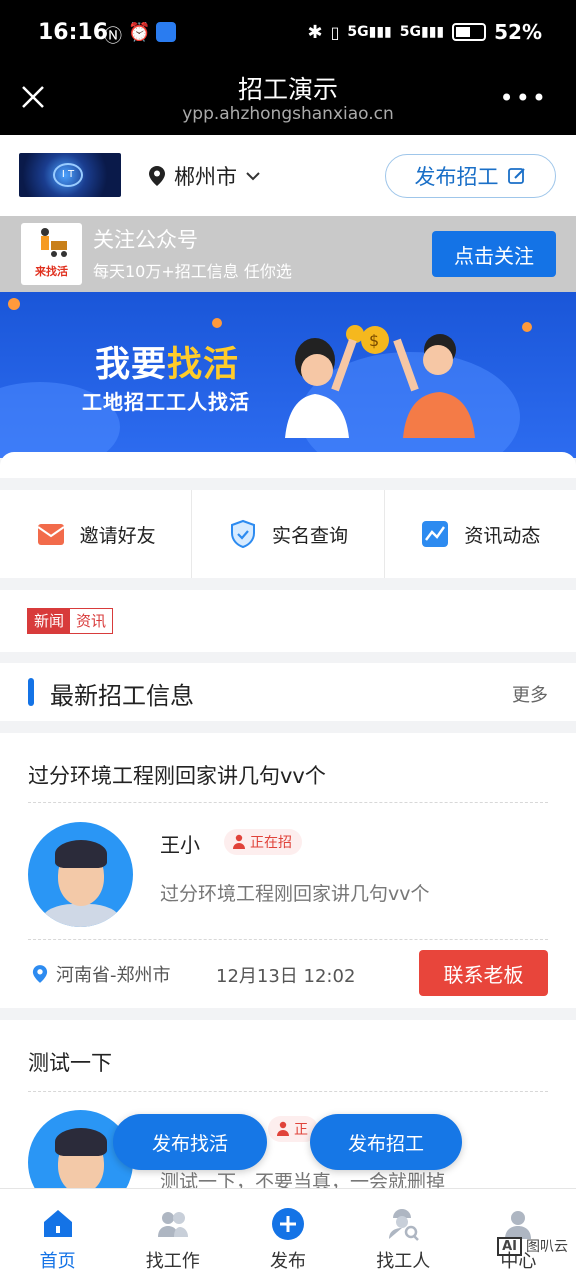  Describe the element at coordinates (203, 365) in the screenshot. I see `banner-headline-highlight: 找活` at that location.